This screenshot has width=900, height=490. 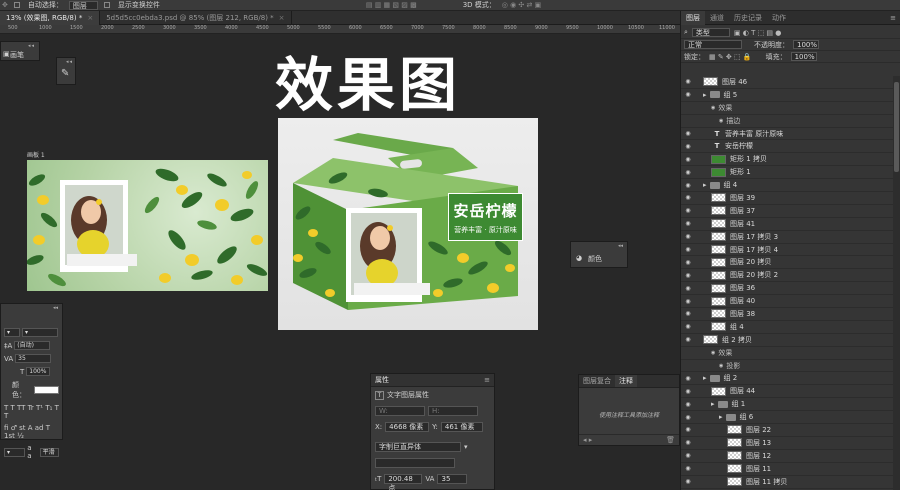 What do you see at coordinates (391, 5) in the screenshot?
I see `align-icons: ▤ ▥ ▦ ▧ ▨ ▩` at bounding box center [391, 5].